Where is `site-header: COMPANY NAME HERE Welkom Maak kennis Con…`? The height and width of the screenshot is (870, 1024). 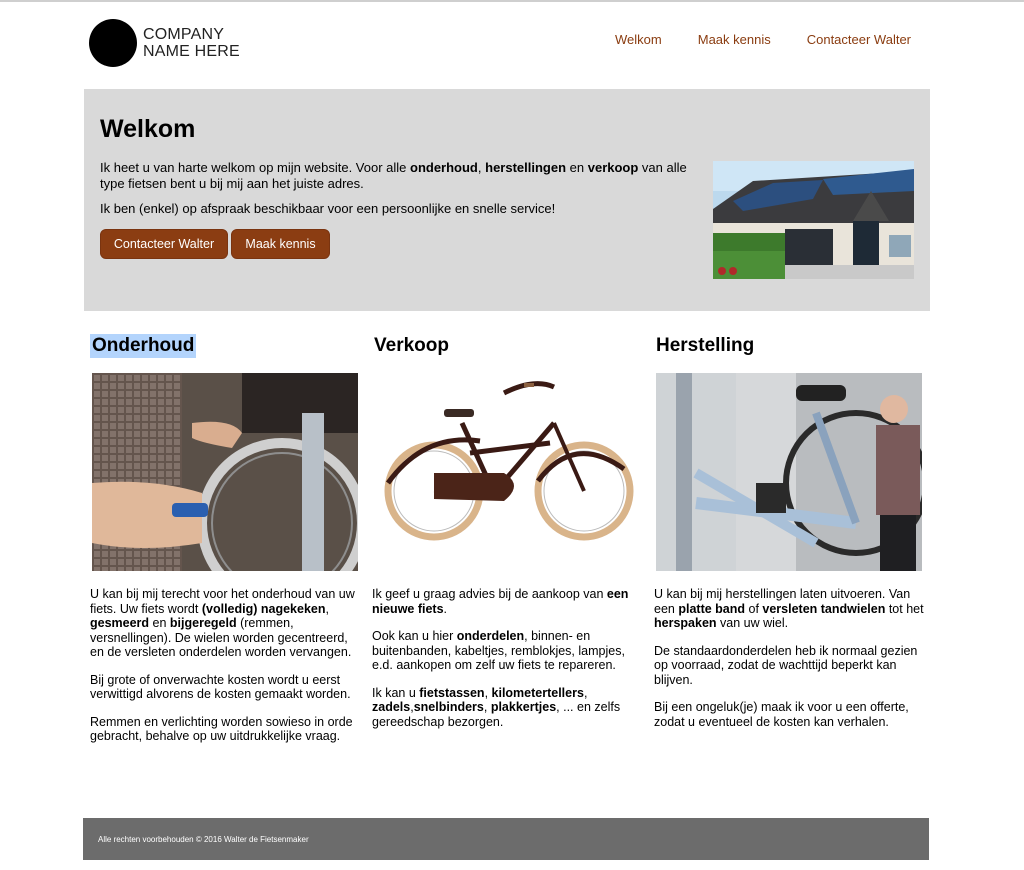
site-header: COMPANY NAME HERE Welkom Maak kennis Con… is located at coordinates (512, 44).